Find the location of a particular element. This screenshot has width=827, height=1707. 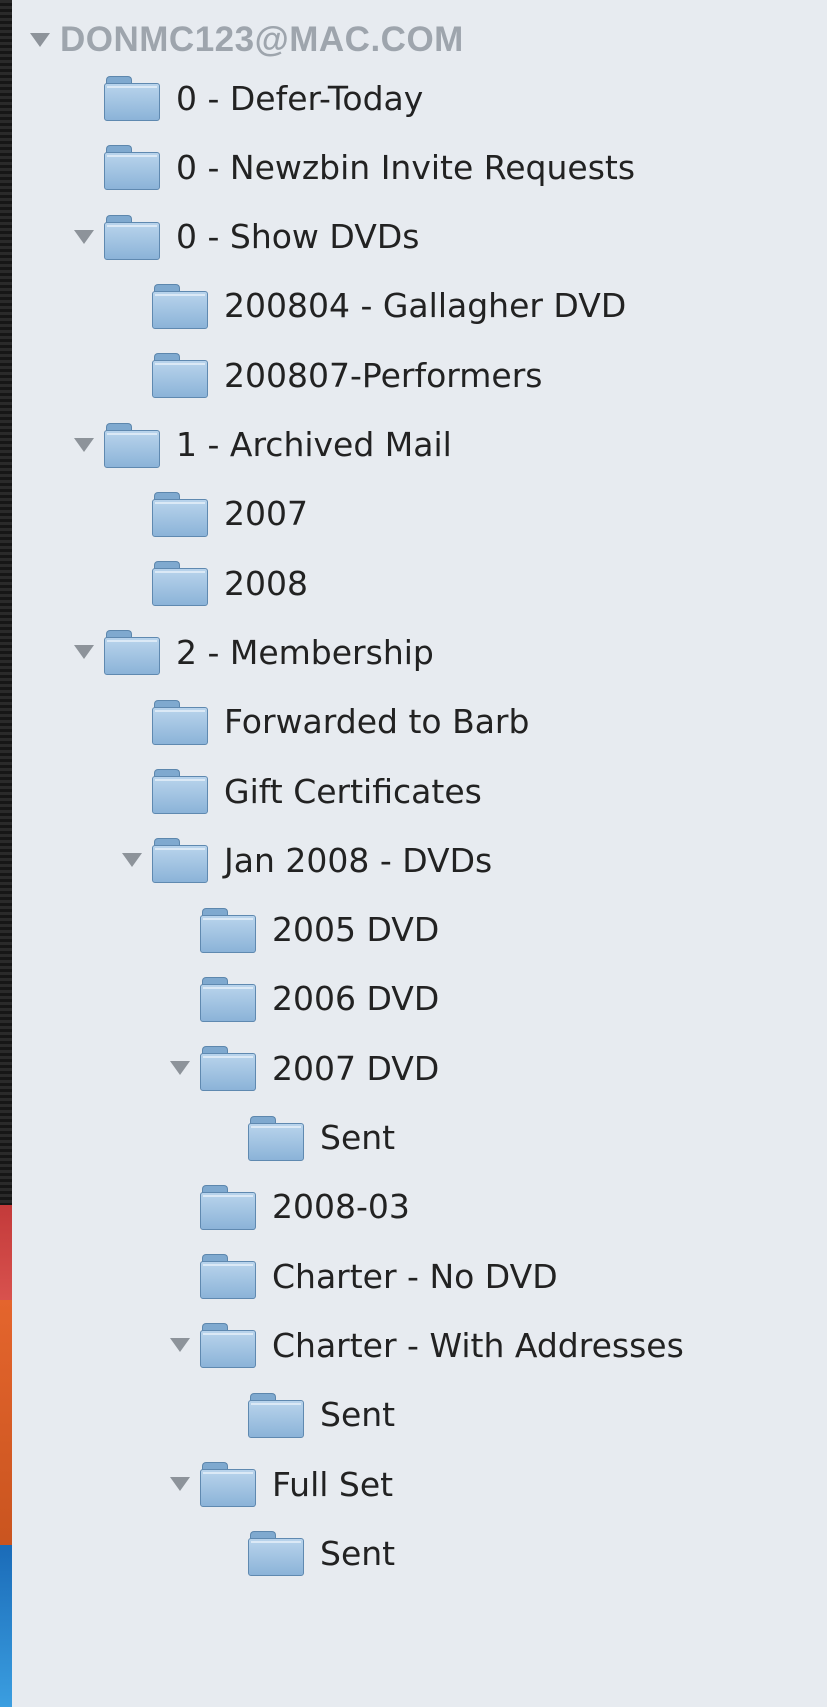

desktop-wallpaper-blue is located at coordinates (6, 1626).